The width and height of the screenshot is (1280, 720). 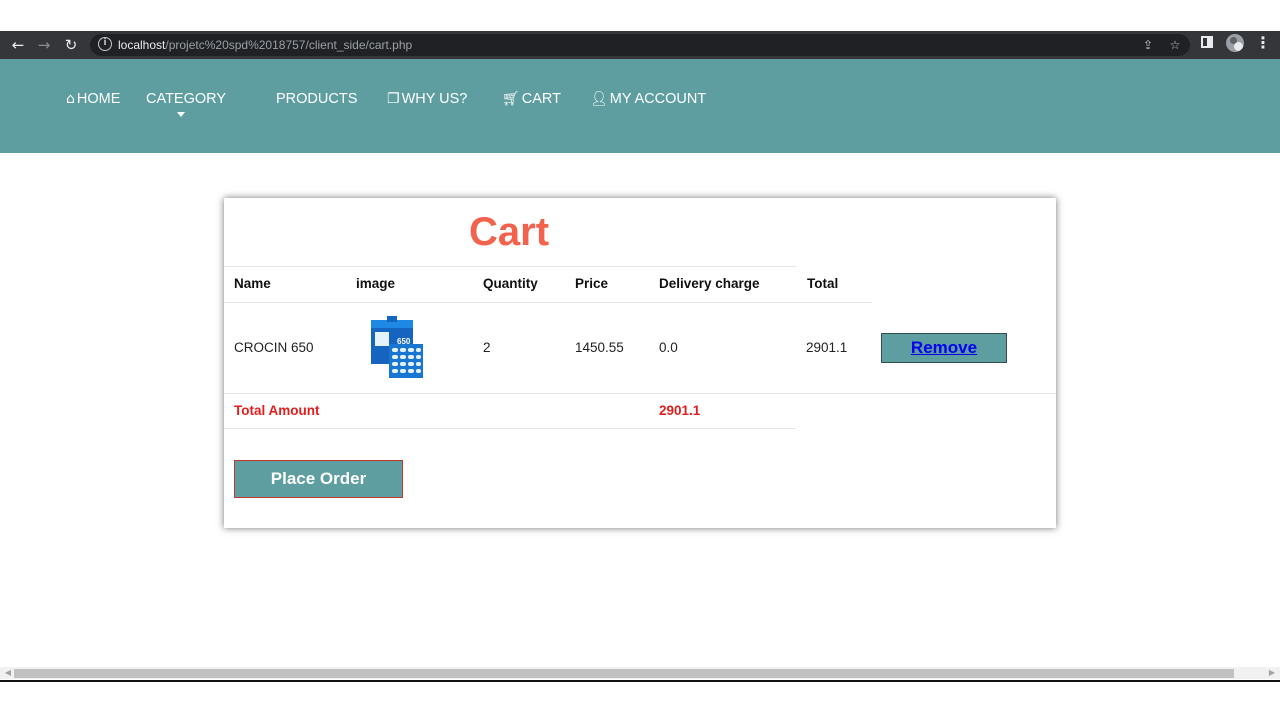 I want to click on nav-products: PRODUCTS, so click(x=316, y=99).